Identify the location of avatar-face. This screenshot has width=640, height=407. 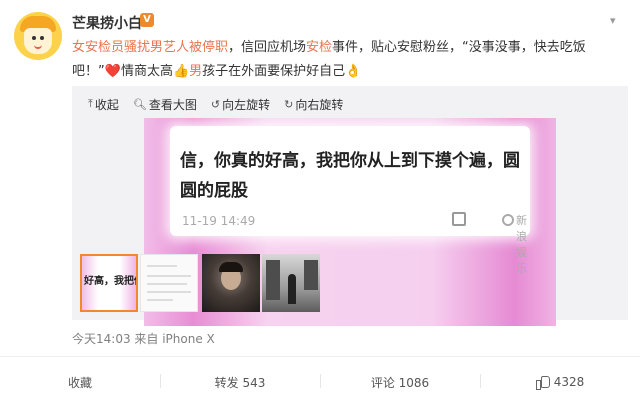
(38, 41).